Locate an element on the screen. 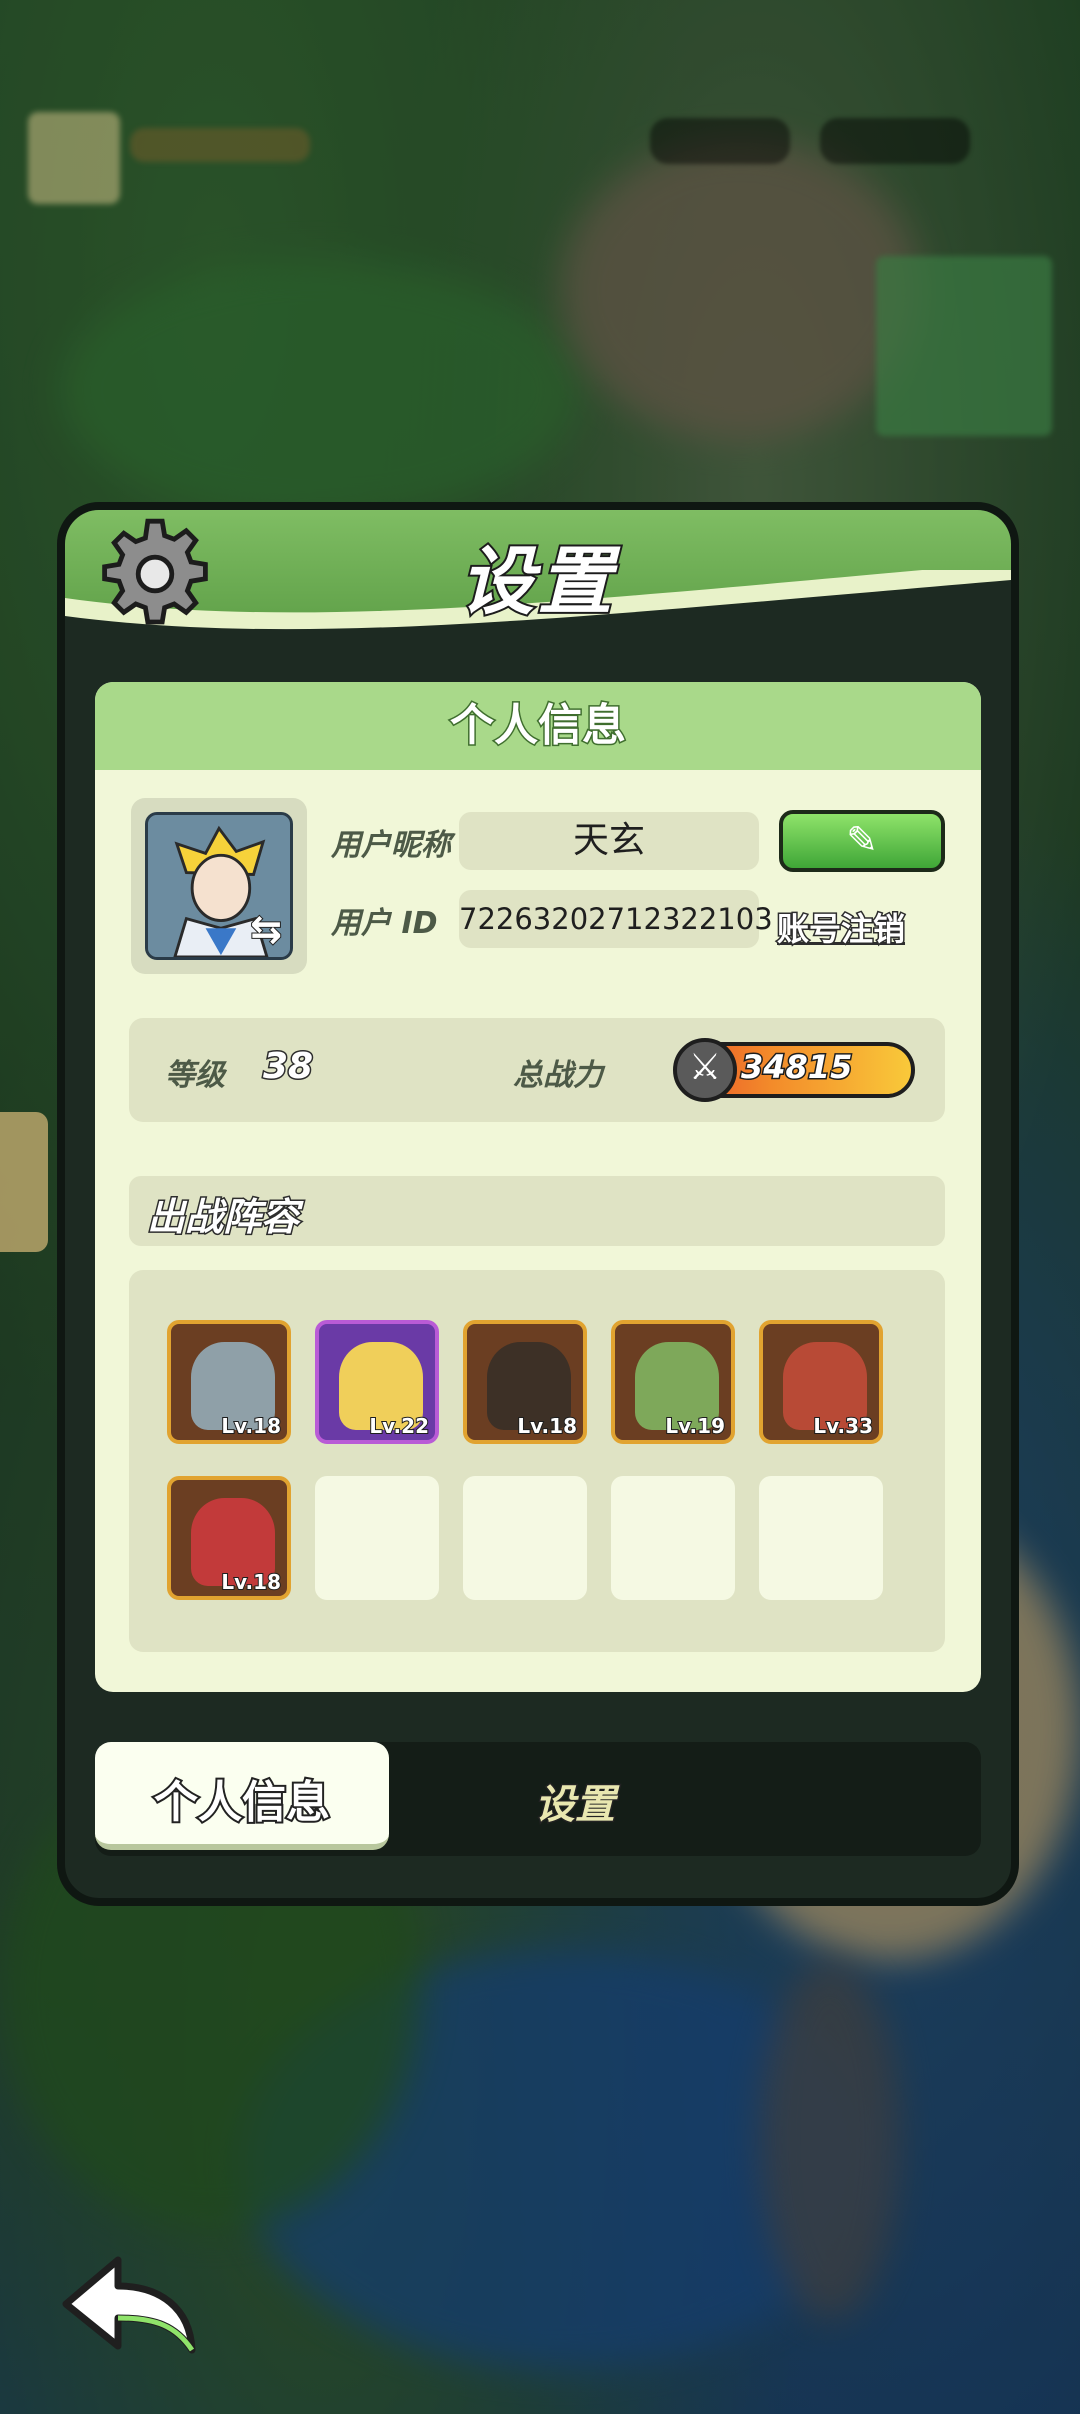 This screenshot has height=2414, width=1080. crossed-swords-icon: ⚔ is located at coordinates (705, 1070).